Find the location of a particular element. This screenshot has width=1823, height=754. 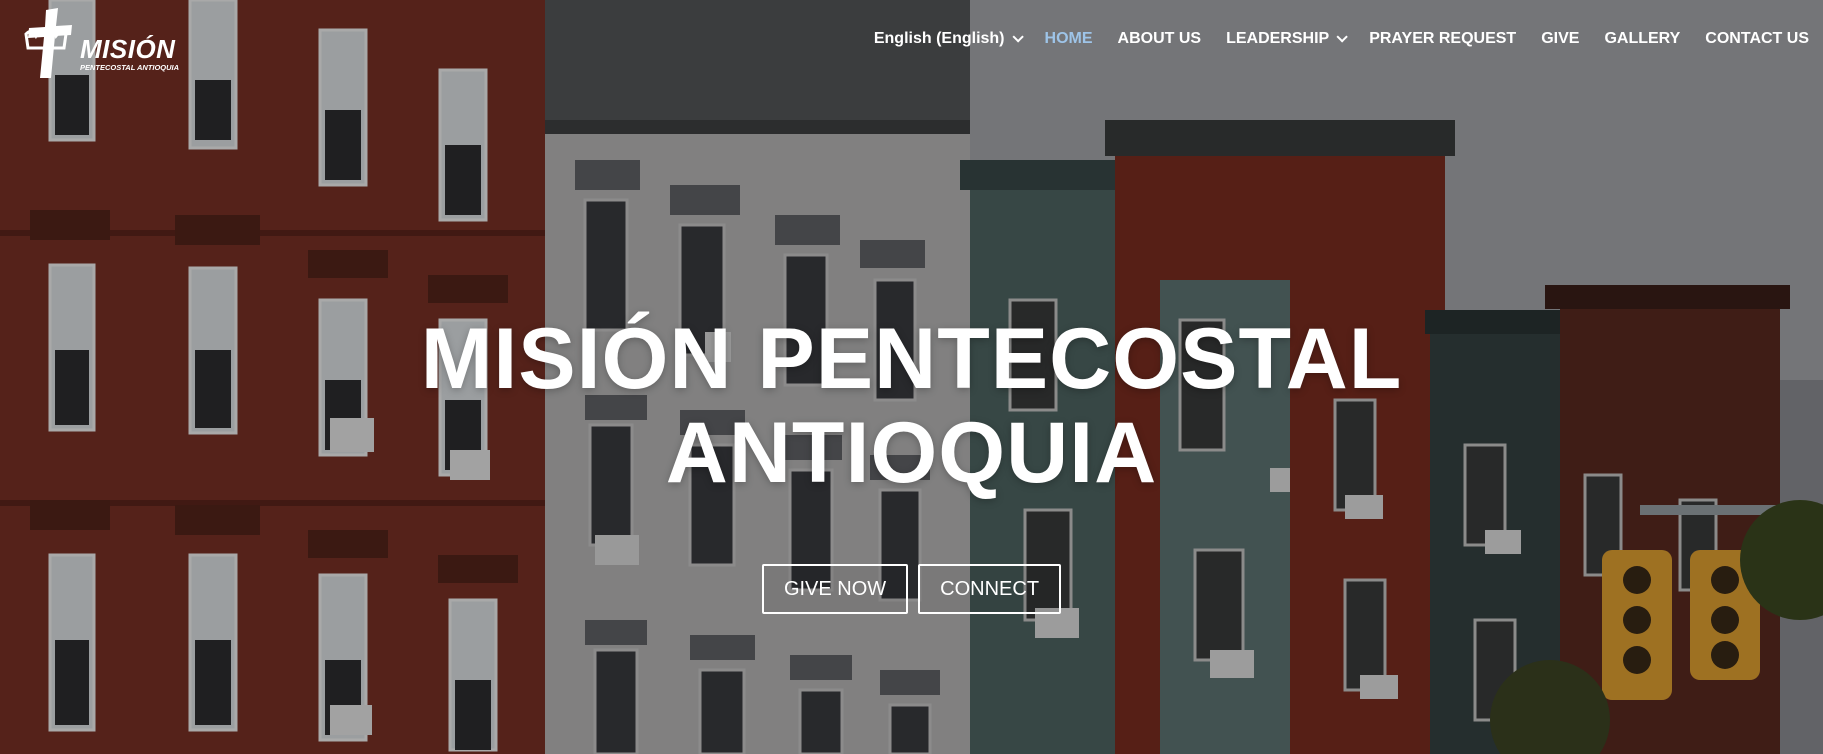

nav-item-contact-us: CONTACT US is located at coordinates (1757, 39).